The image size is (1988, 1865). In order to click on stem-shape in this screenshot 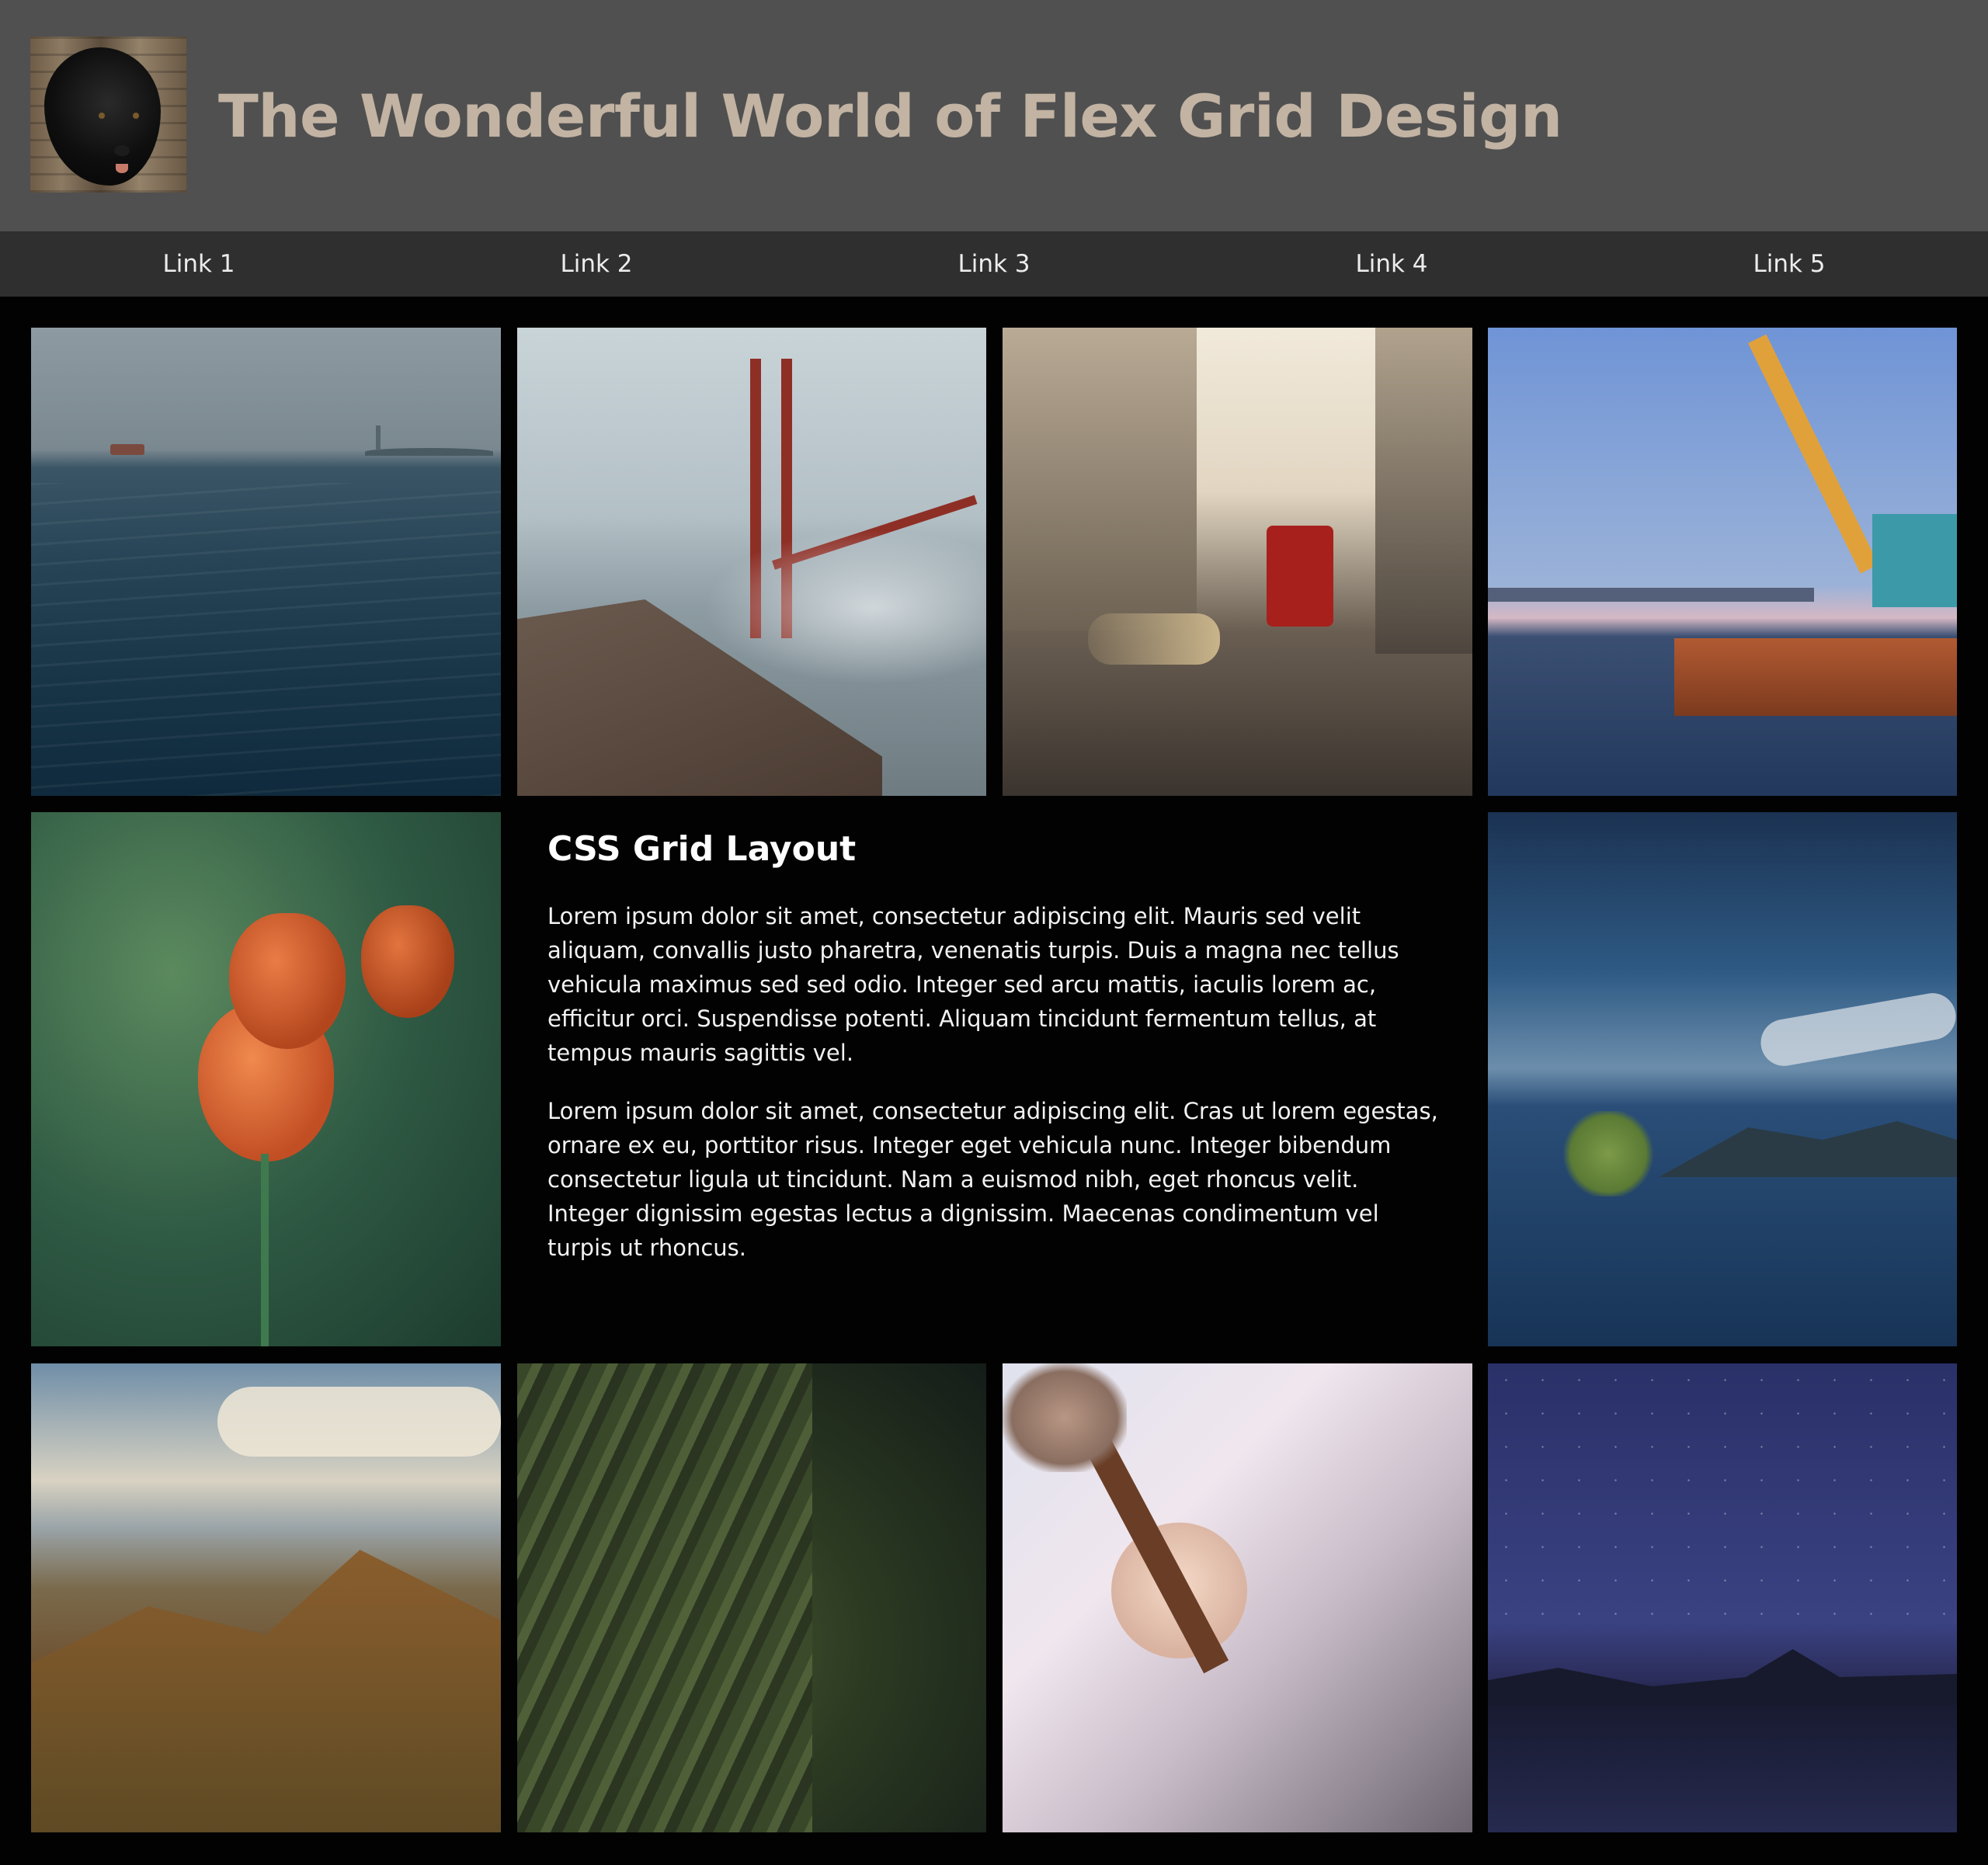, I will do `click(265, 1250)`.